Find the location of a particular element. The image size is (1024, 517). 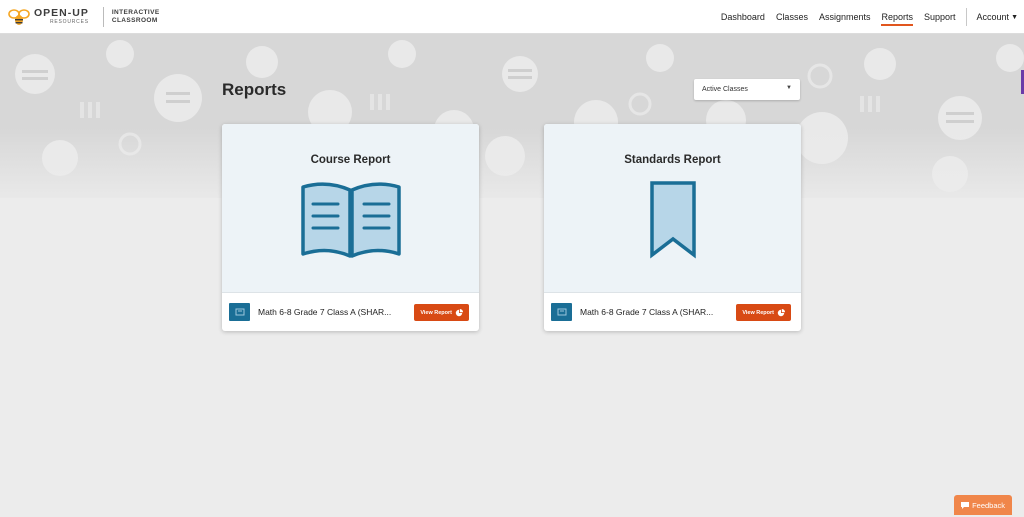

open-book-icon is located at coordinates (350, 220).